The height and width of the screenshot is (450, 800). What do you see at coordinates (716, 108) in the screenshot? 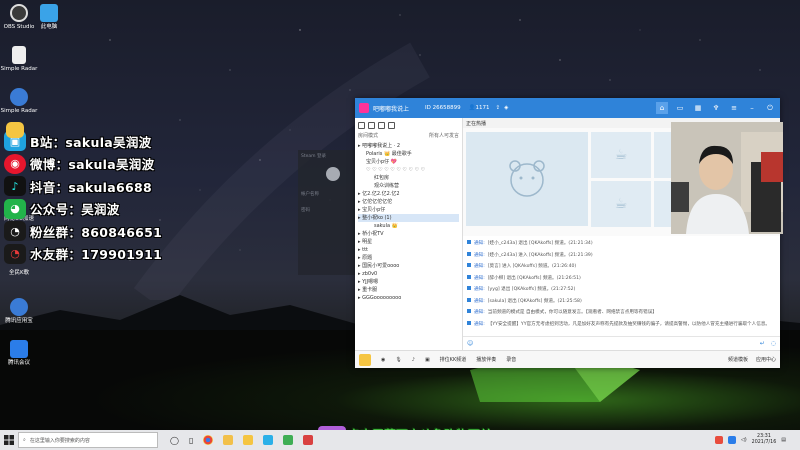
I see `gift-icon: ♆` at bounding box center [716, 108].